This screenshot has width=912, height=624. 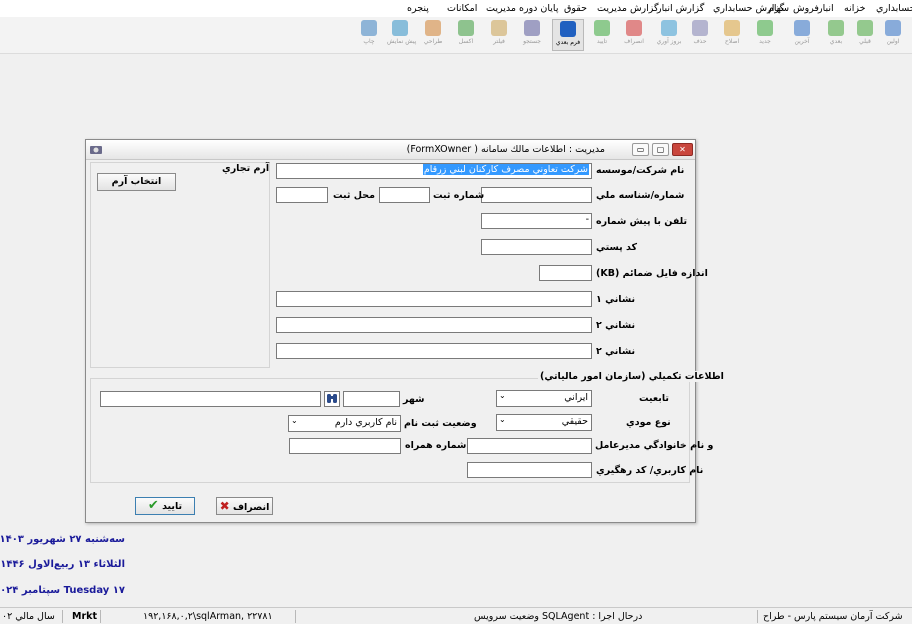 I want to click on toolbar-button-label: چاپ, so click(x=369, y=41).